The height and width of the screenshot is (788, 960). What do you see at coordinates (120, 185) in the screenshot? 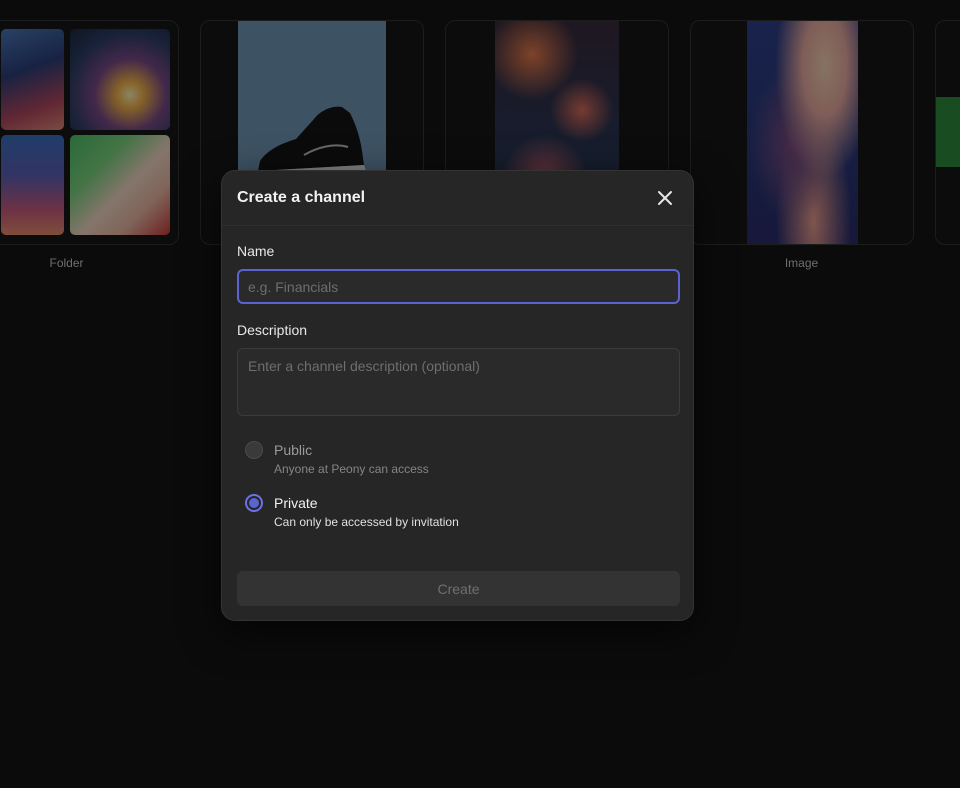
I see `folder-thumb-anime` at bounding box center [120, 185].